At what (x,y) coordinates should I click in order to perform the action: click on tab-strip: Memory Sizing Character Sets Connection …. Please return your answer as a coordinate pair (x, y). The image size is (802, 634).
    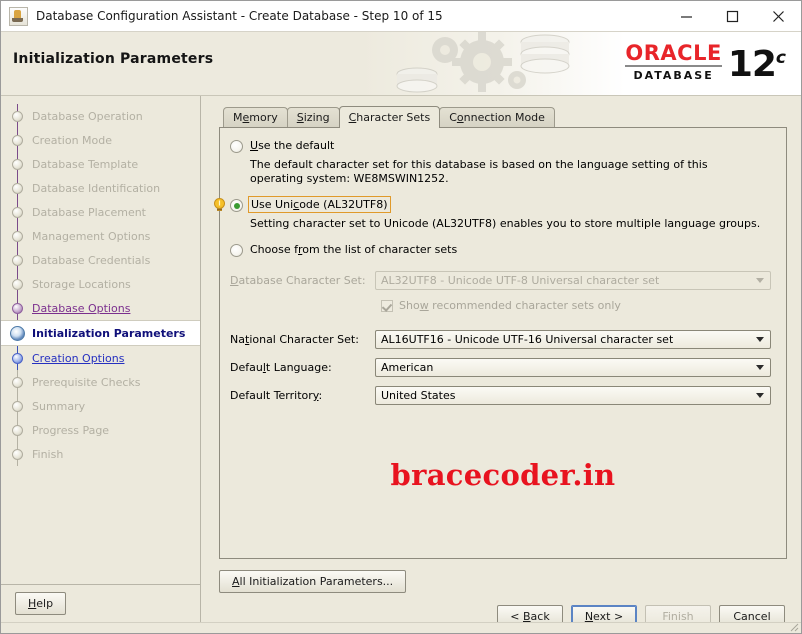
    Looking at the image, I should click on (503, 117).